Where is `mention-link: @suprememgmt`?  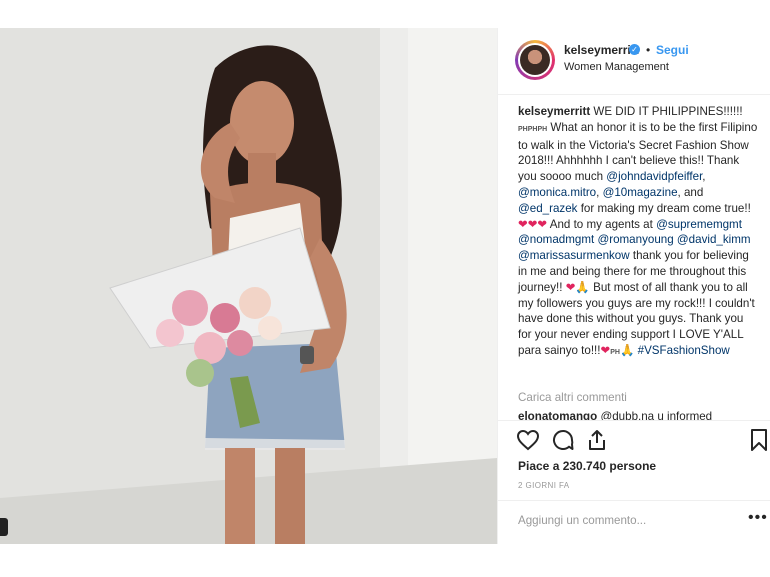
mention-link: @suprememgmt is located at coordinates (699, 224).